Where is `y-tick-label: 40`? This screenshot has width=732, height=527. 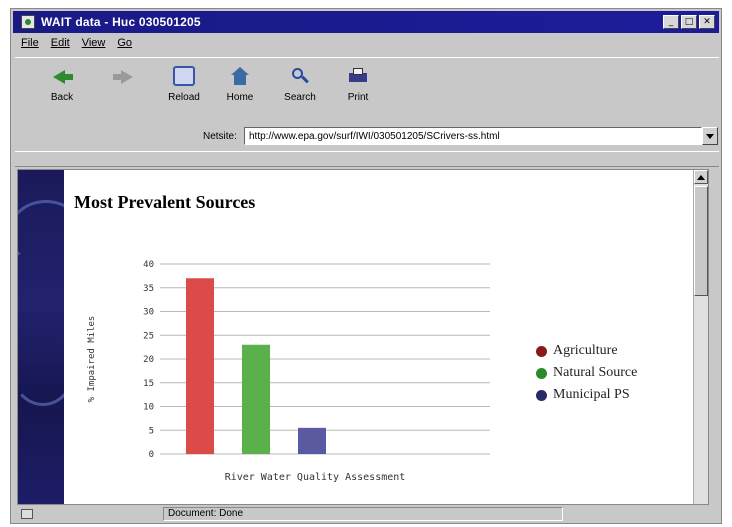 y-tick-label: 40 is located at coordinates (148, 265).